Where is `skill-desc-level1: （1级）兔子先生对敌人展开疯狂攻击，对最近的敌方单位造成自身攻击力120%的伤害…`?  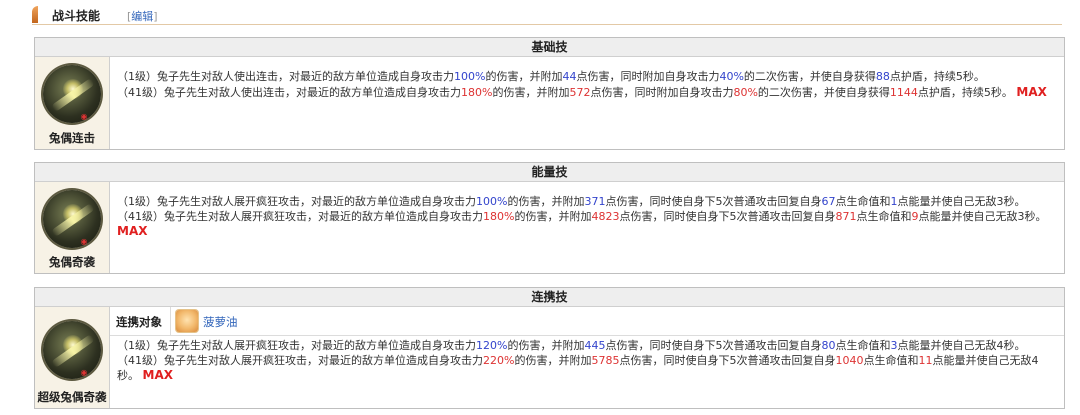 skill-desc-level1: （1级）兔子先生对敌人展开疯狂攻击，对最近的敌方单位造成自身攻击力120%的伤害… is located at coordinates (571, 345).